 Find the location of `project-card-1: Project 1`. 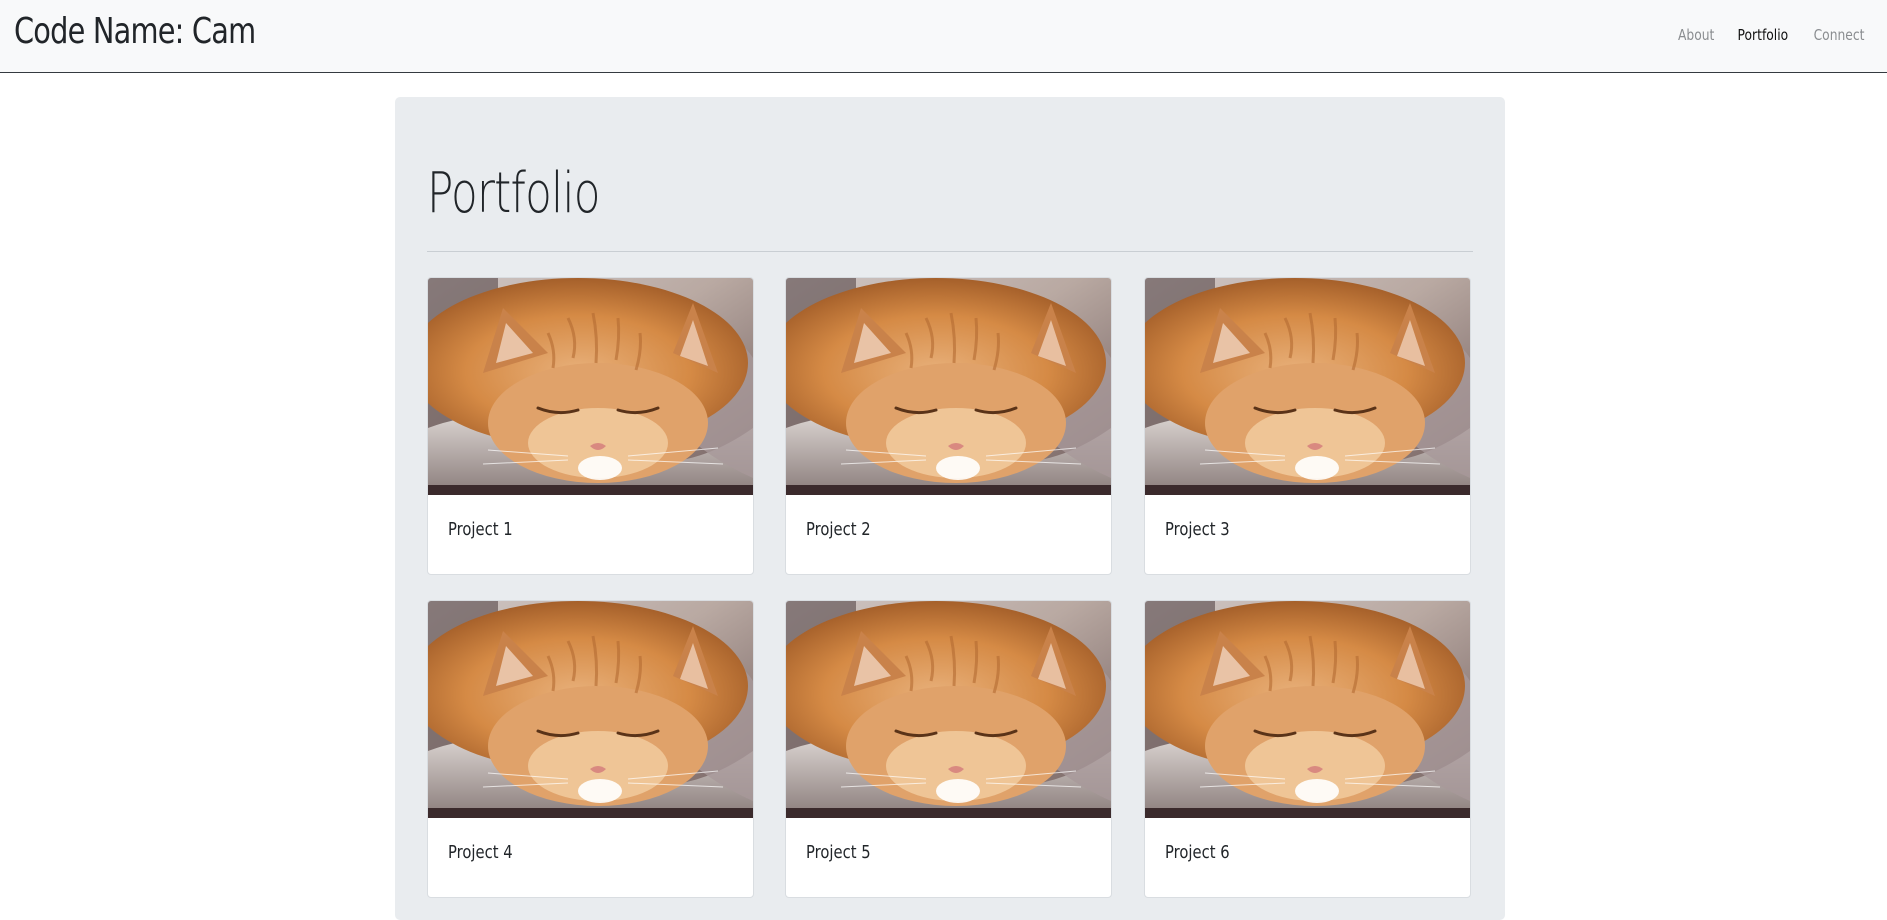

project-card-1: Project 1 is located at coordinates (590, 426).